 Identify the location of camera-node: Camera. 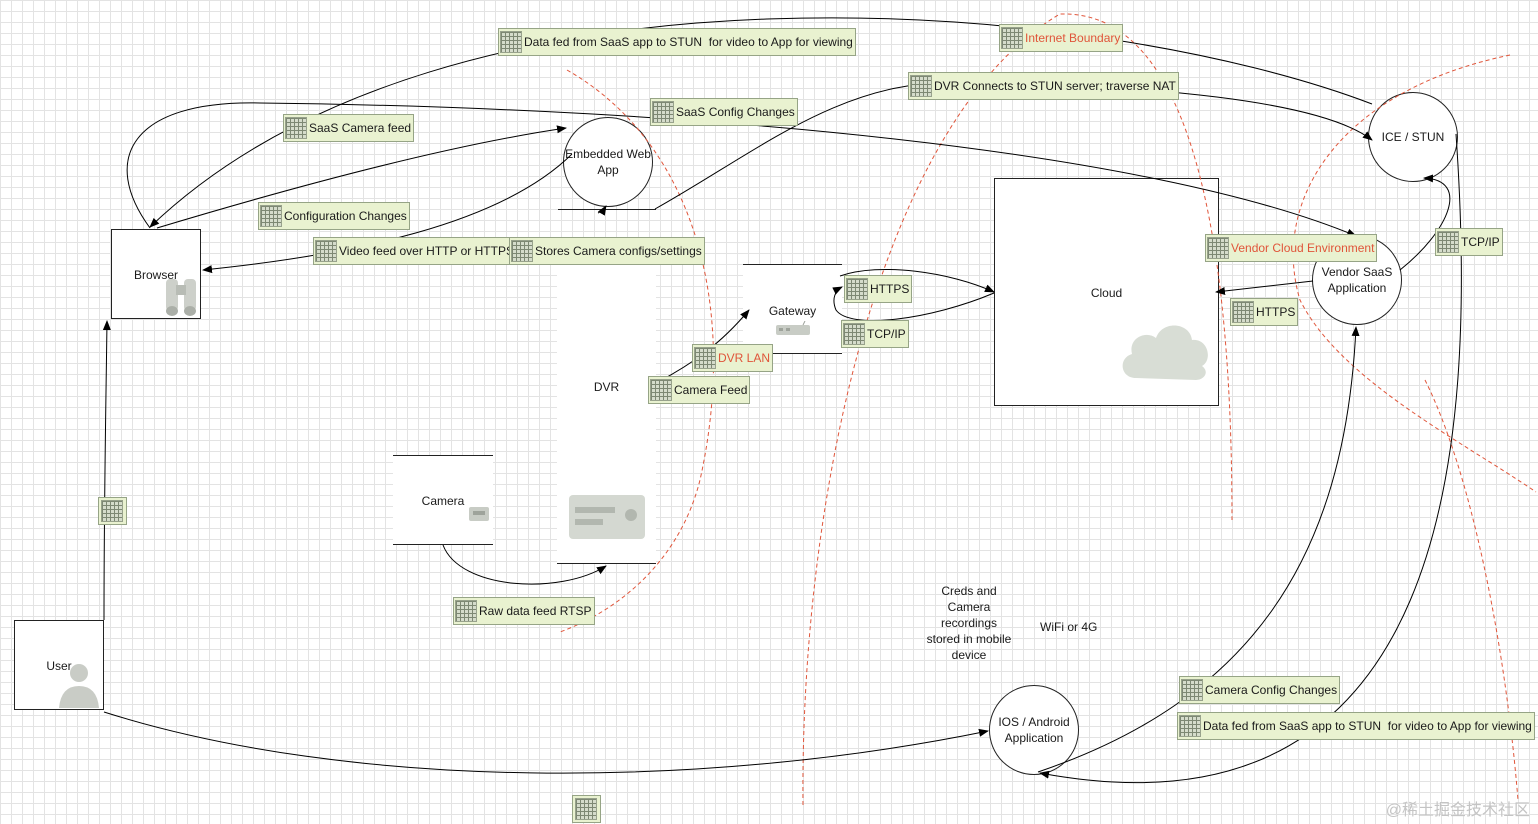
(443, 500).